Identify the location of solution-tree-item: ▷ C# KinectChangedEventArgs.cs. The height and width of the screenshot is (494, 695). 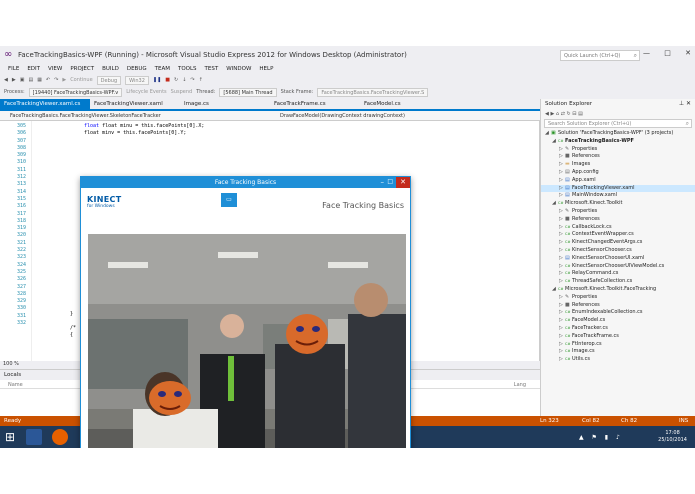
(618, 243).